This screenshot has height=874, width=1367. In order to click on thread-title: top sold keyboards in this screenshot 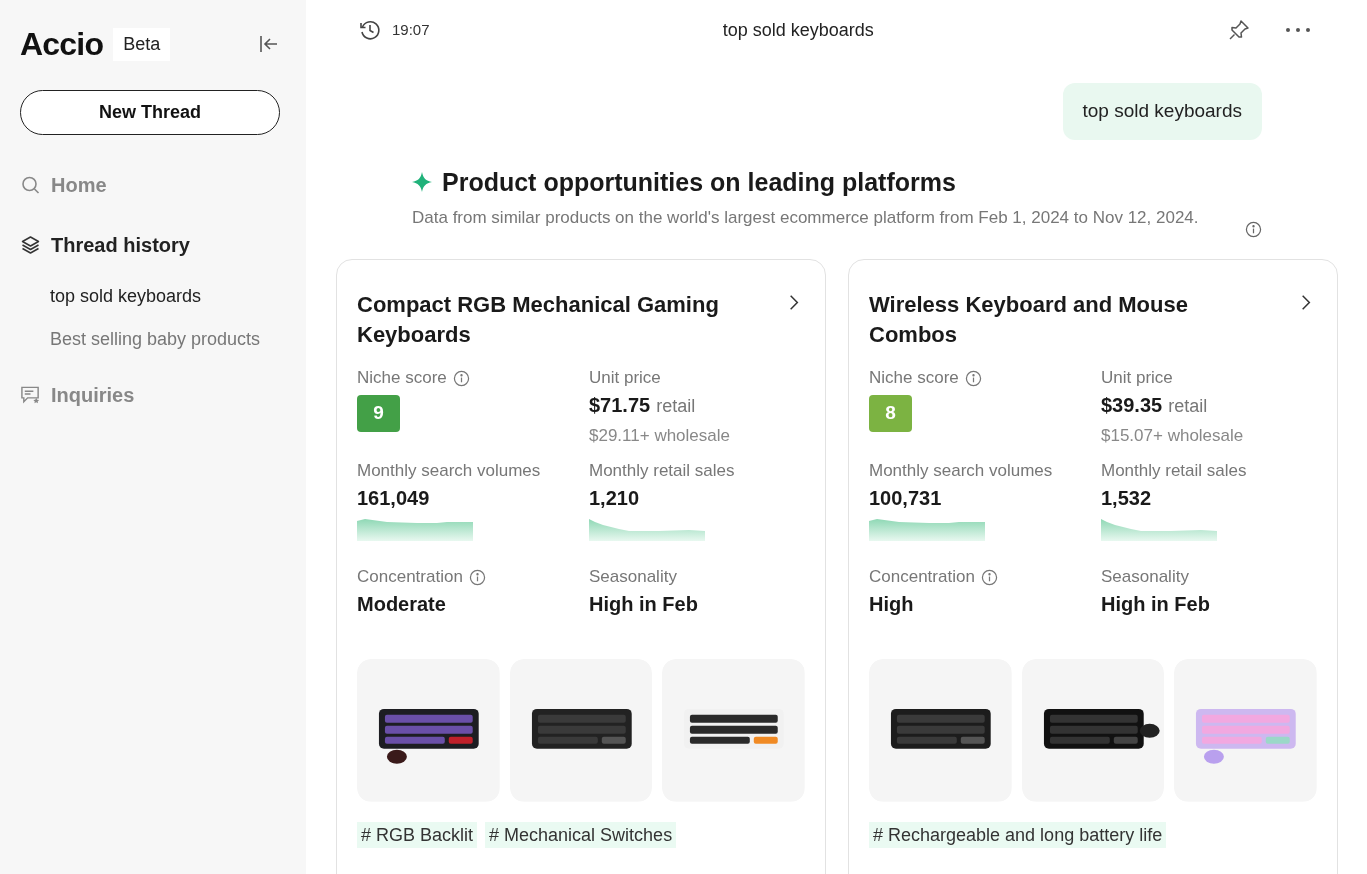, I will do `click(798, 30)`.